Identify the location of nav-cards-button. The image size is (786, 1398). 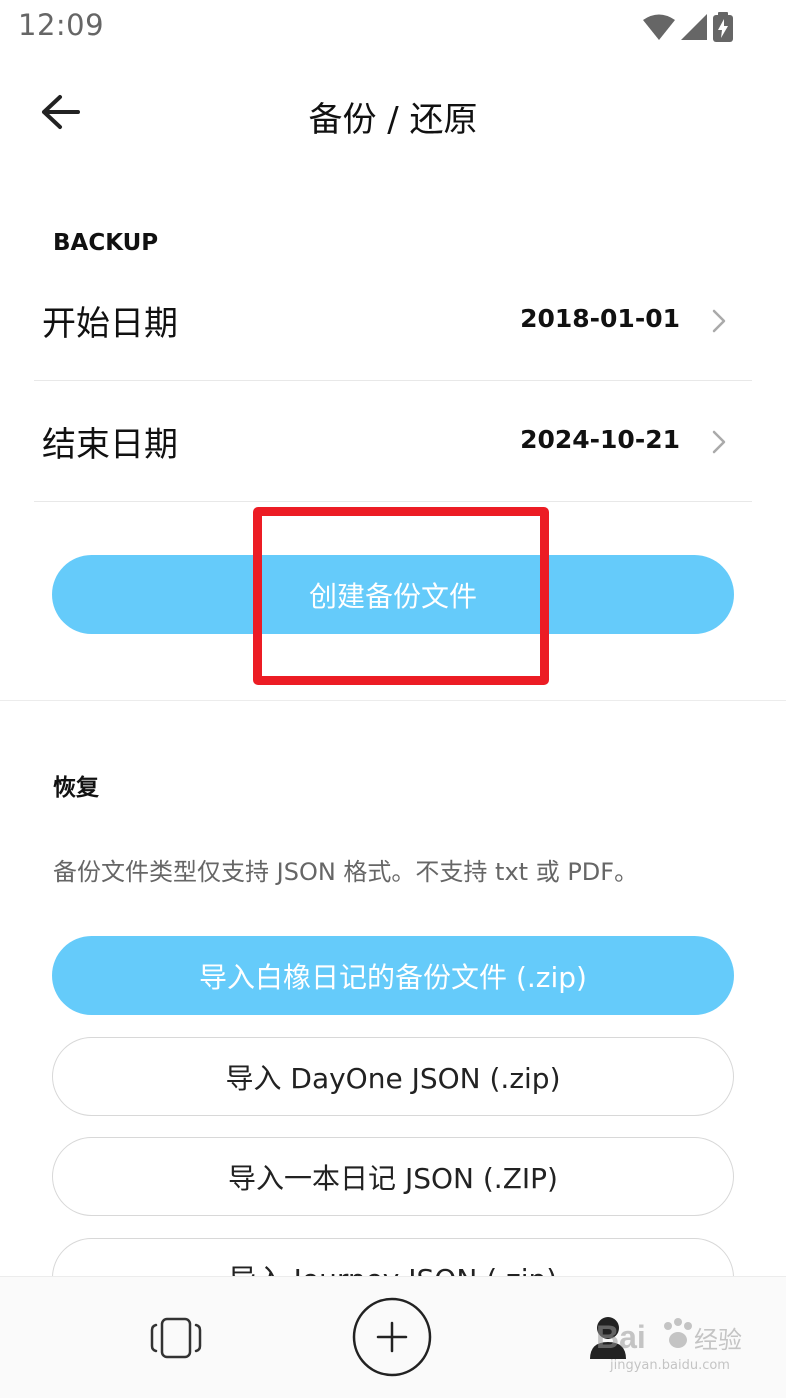
(176, 1338).